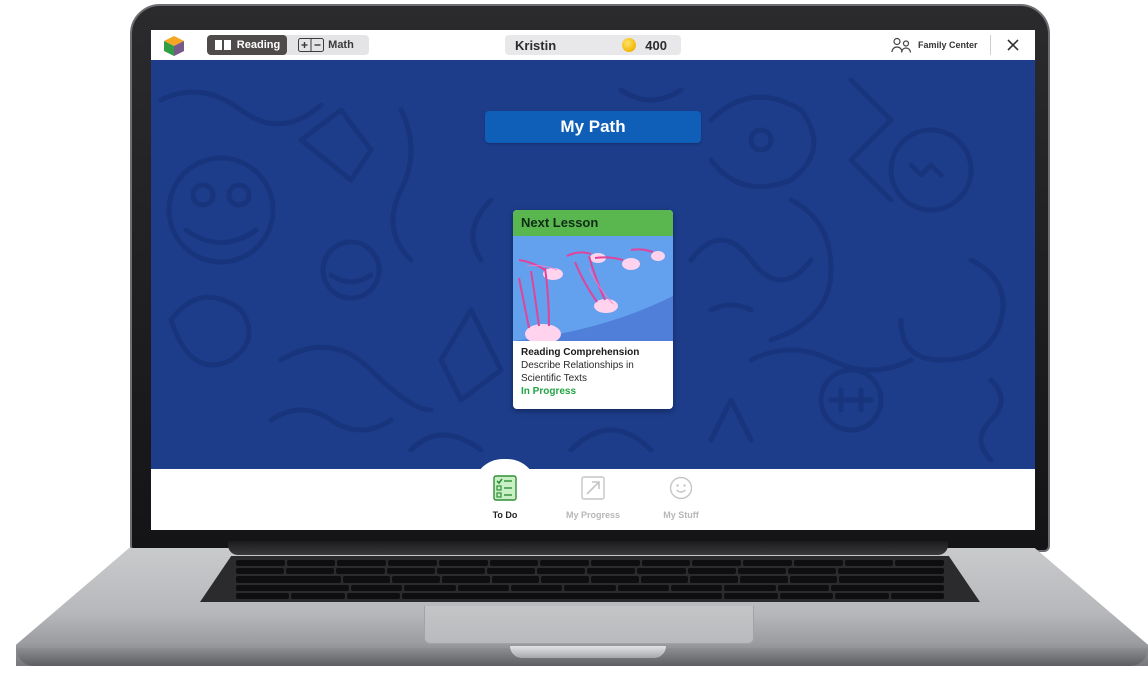 Image resolution: width=1148 pixels, height=675 pixels. What do you see at coordinates (990, 45) in the screenshot?
I see `topbar-divider` at bounding box center [990, 45].